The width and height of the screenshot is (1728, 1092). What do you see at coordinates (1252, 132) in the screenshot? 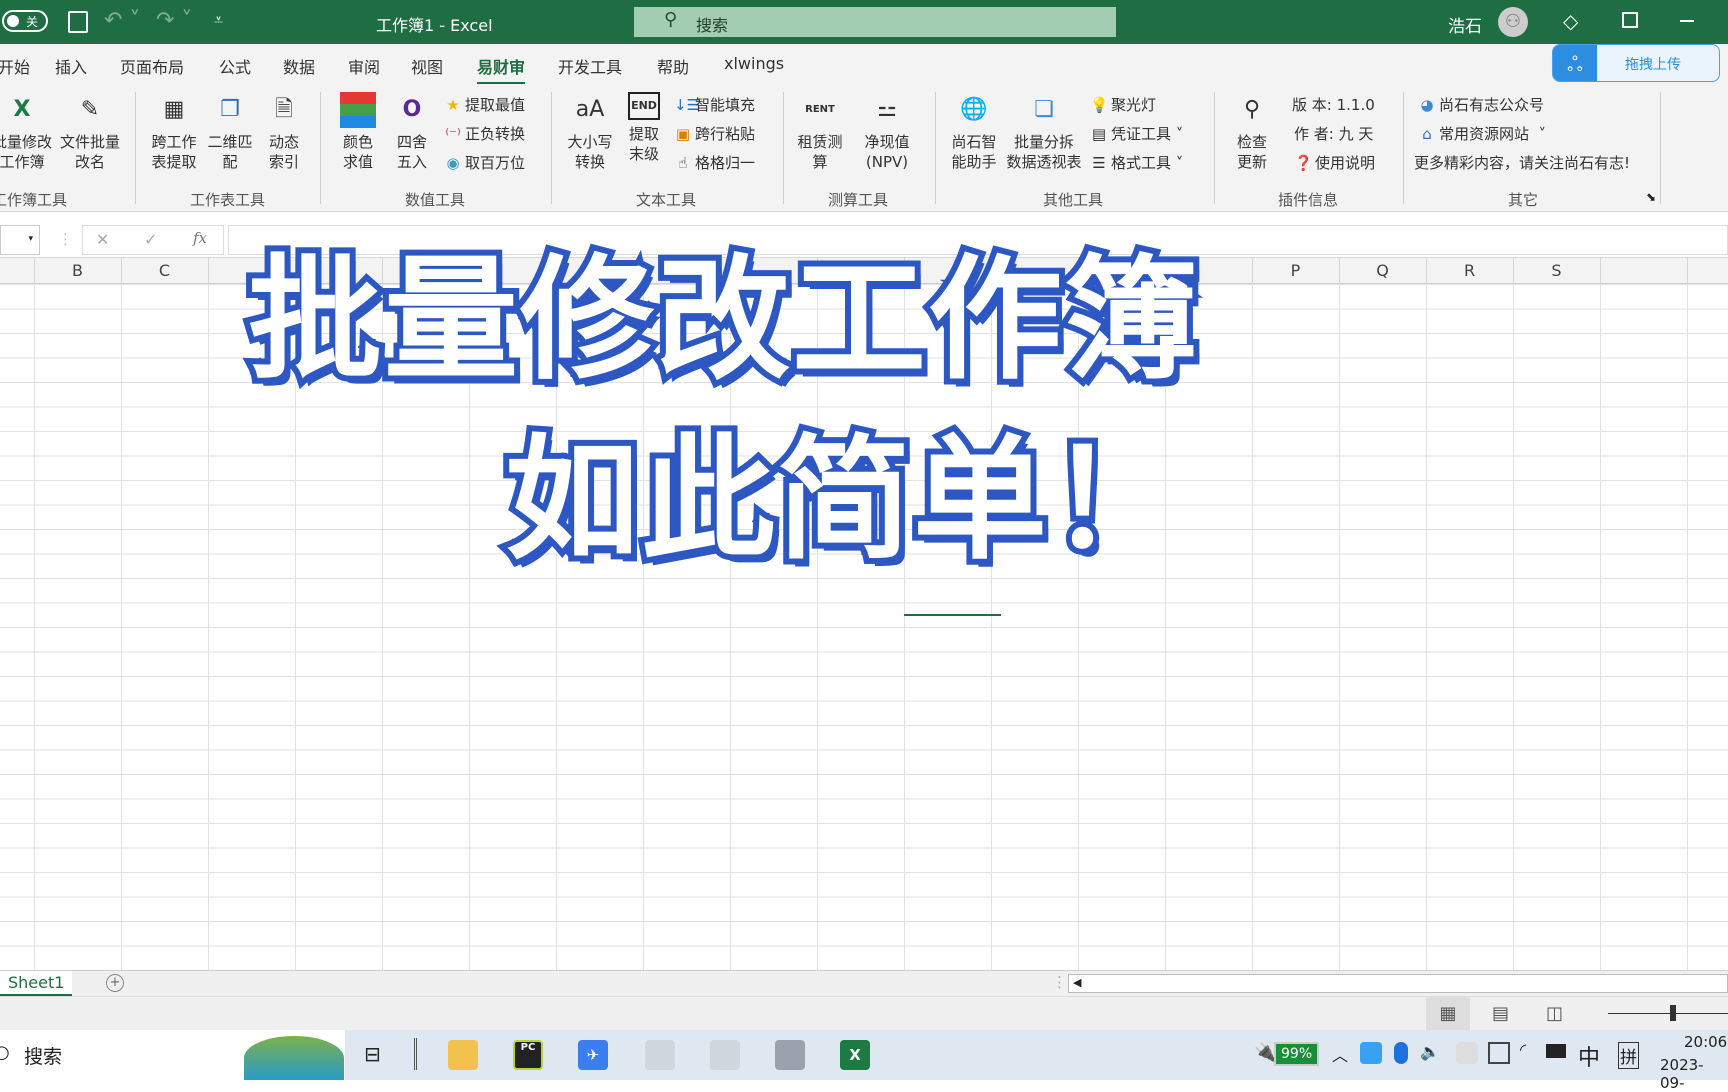
I see `check-update-button: ⚲ 检查 更新` at bounding box center [1252, 132].